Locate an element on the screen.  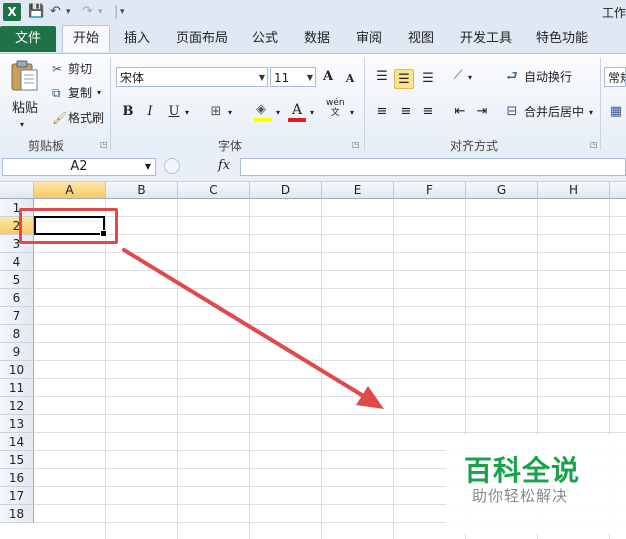
tab-insert: 插入 is located at coordinates (137, 39).